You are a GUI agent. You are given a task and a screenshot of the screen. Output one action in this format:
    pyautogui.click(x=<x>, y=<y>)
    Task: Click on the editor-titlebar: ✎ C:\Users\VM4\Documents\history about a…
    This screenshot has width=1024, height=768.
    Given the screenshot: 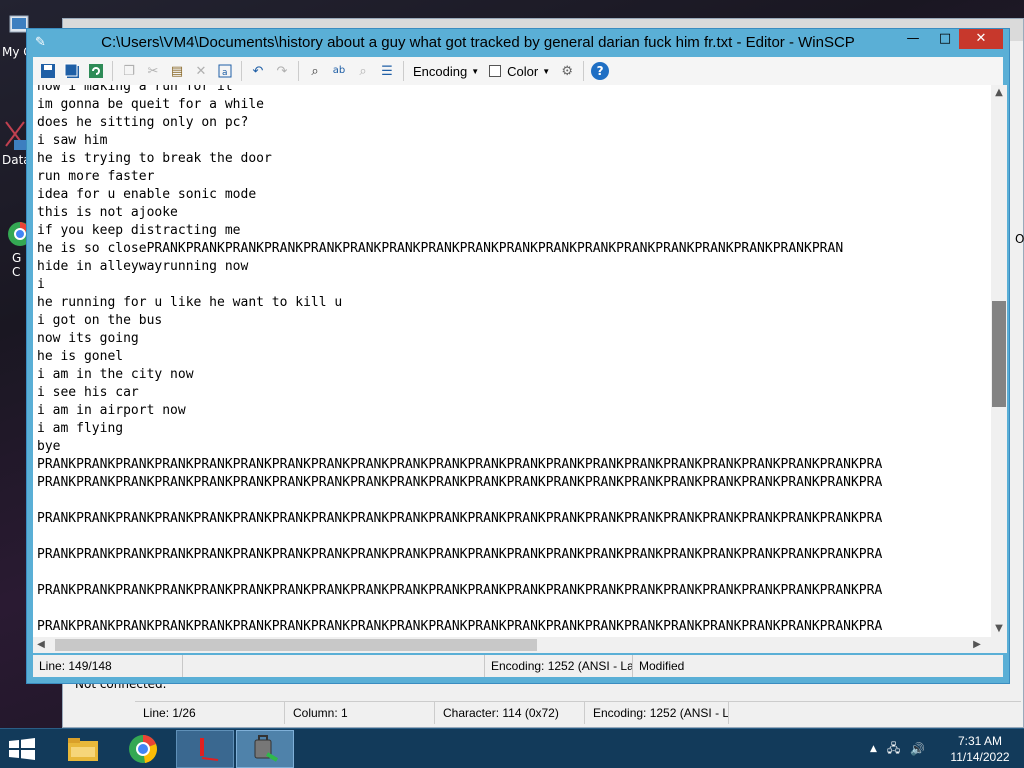 What is the action you would take?
    pyautogui.click(x=518, y=43)
    